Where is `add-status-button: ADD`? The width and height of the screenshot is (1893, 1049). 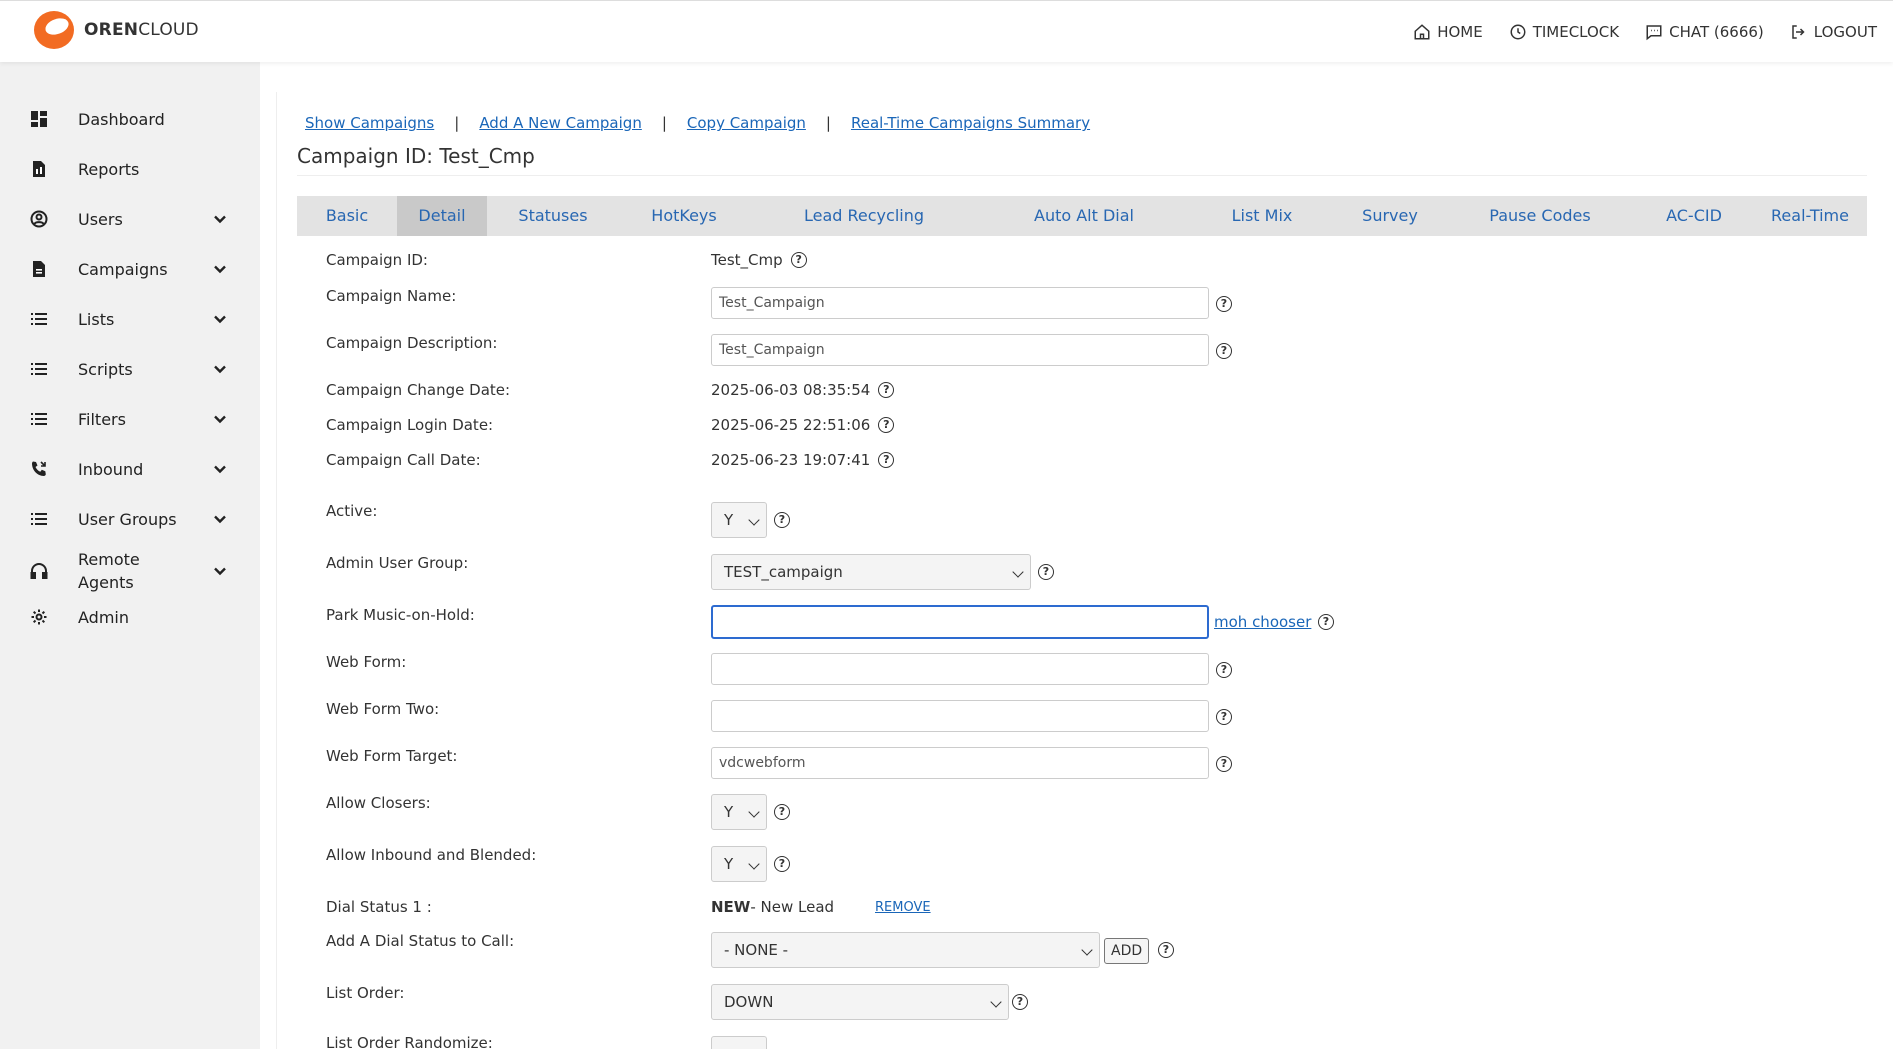 add-status-button: ADD is located at coordinates (1127, 951).